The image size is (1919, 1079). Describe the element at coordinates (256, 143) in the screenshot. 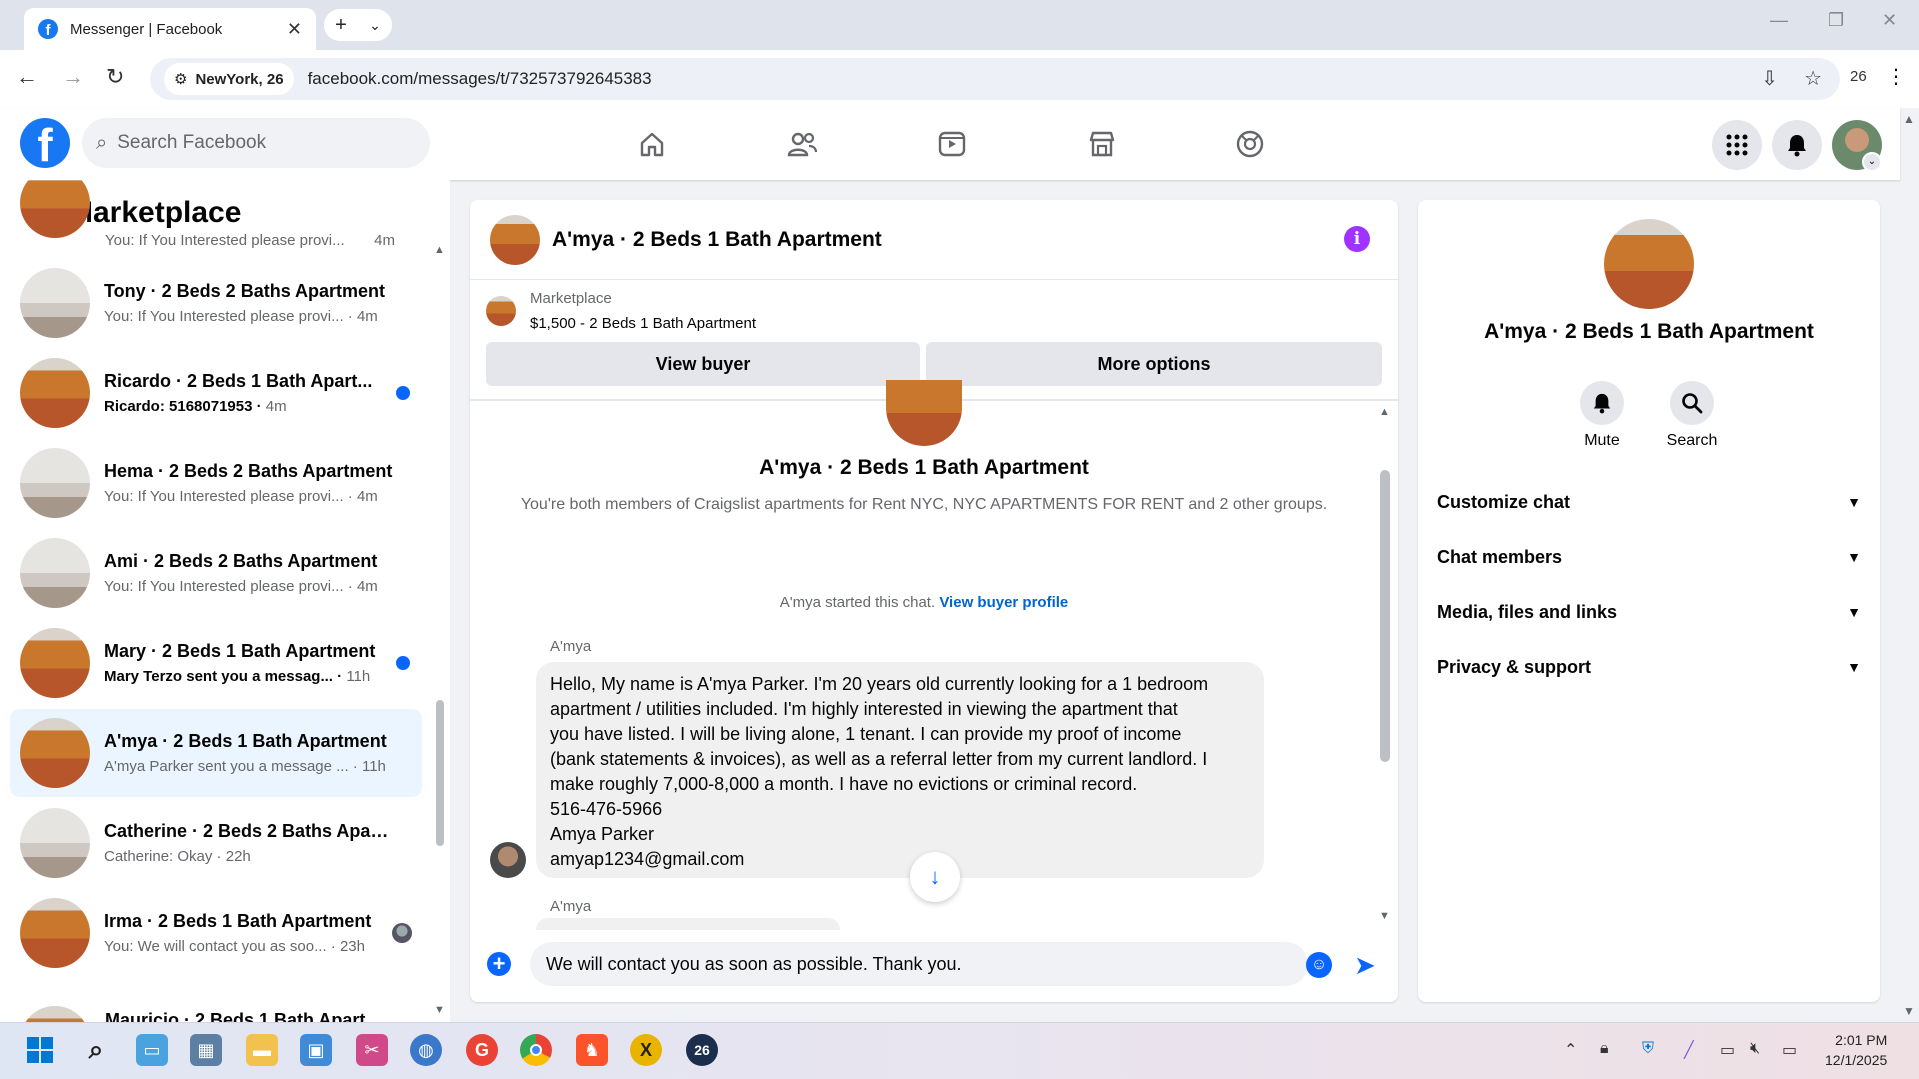

I see `search-input: ⌕ Search Facebook` at that location.